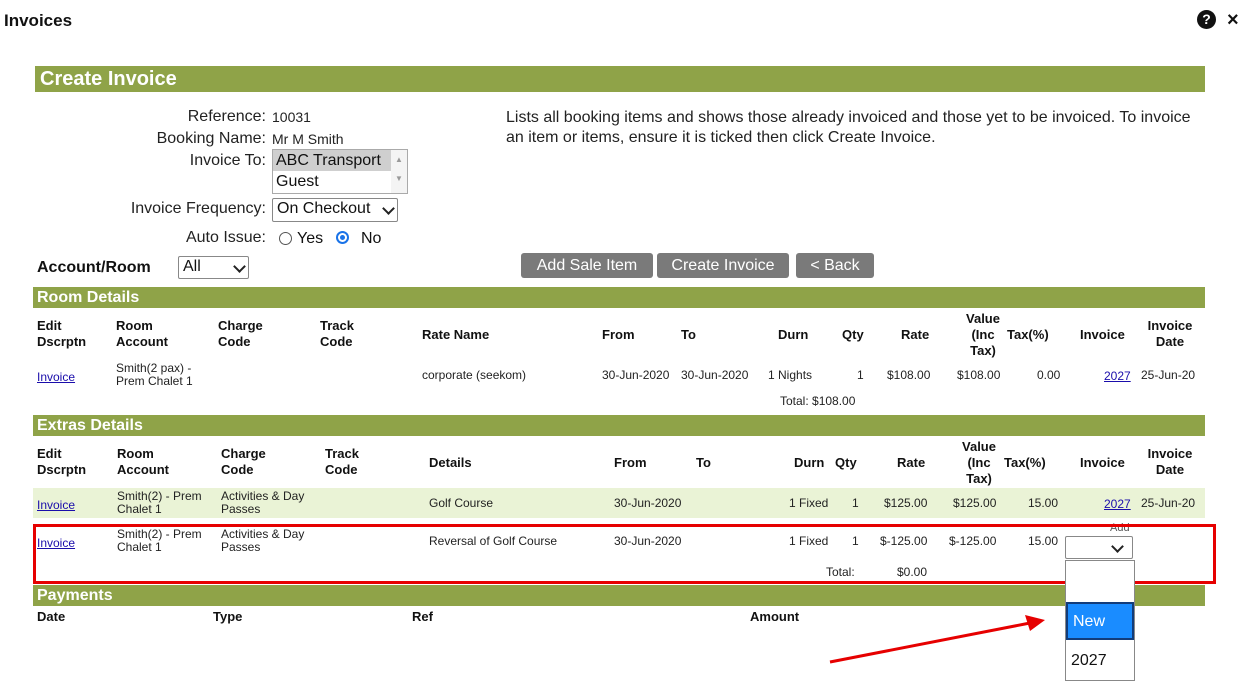 This screenshot has width=1242, height=681. What do you see at coordinates (937, 639) in the screenshot?
I see `arrow-annotation-icon` at bounding box center [937, 639].